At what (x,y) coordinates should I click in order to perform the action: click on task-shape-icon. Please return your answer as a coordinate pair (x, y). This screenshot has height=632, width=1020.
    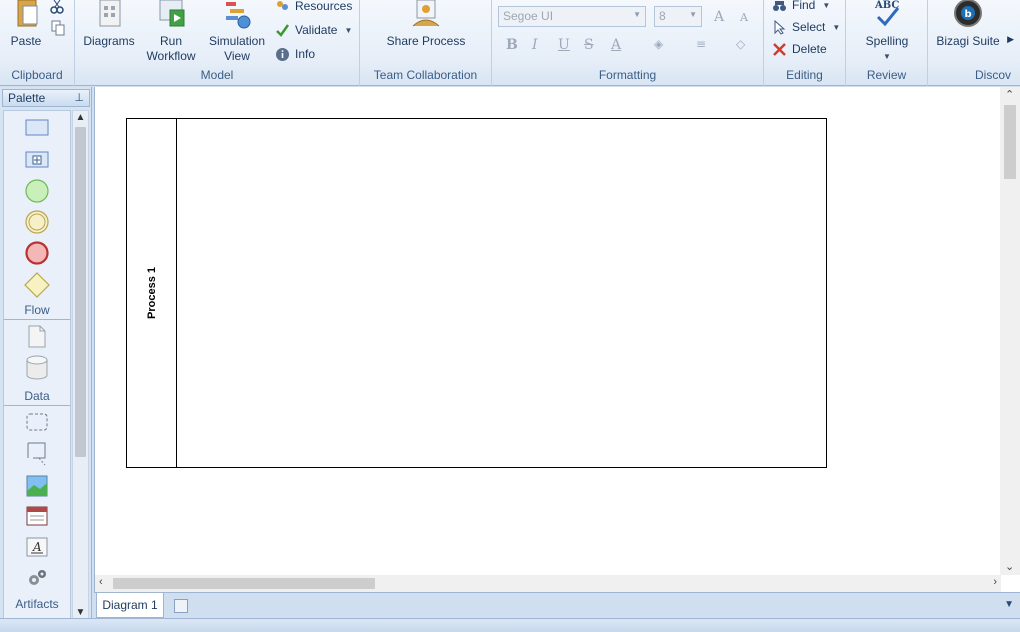
    Looking at the image, I should click on (37, 127).